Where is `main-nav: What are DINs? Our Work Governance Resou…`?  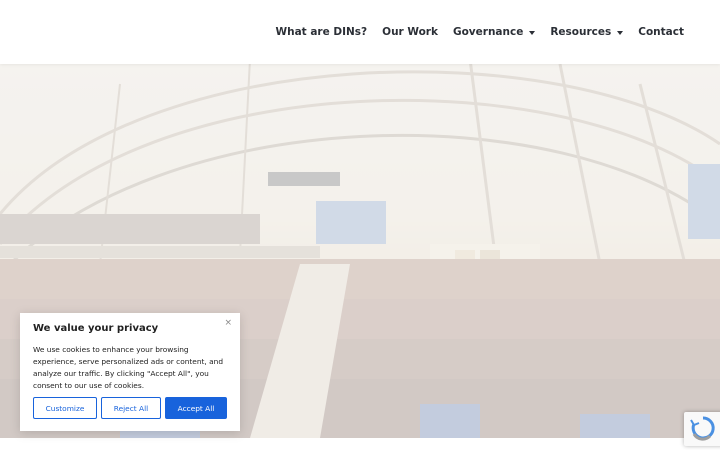 main-nav: What are DINs? Our Work Governance Resou… is located at coordinates (480, 32).